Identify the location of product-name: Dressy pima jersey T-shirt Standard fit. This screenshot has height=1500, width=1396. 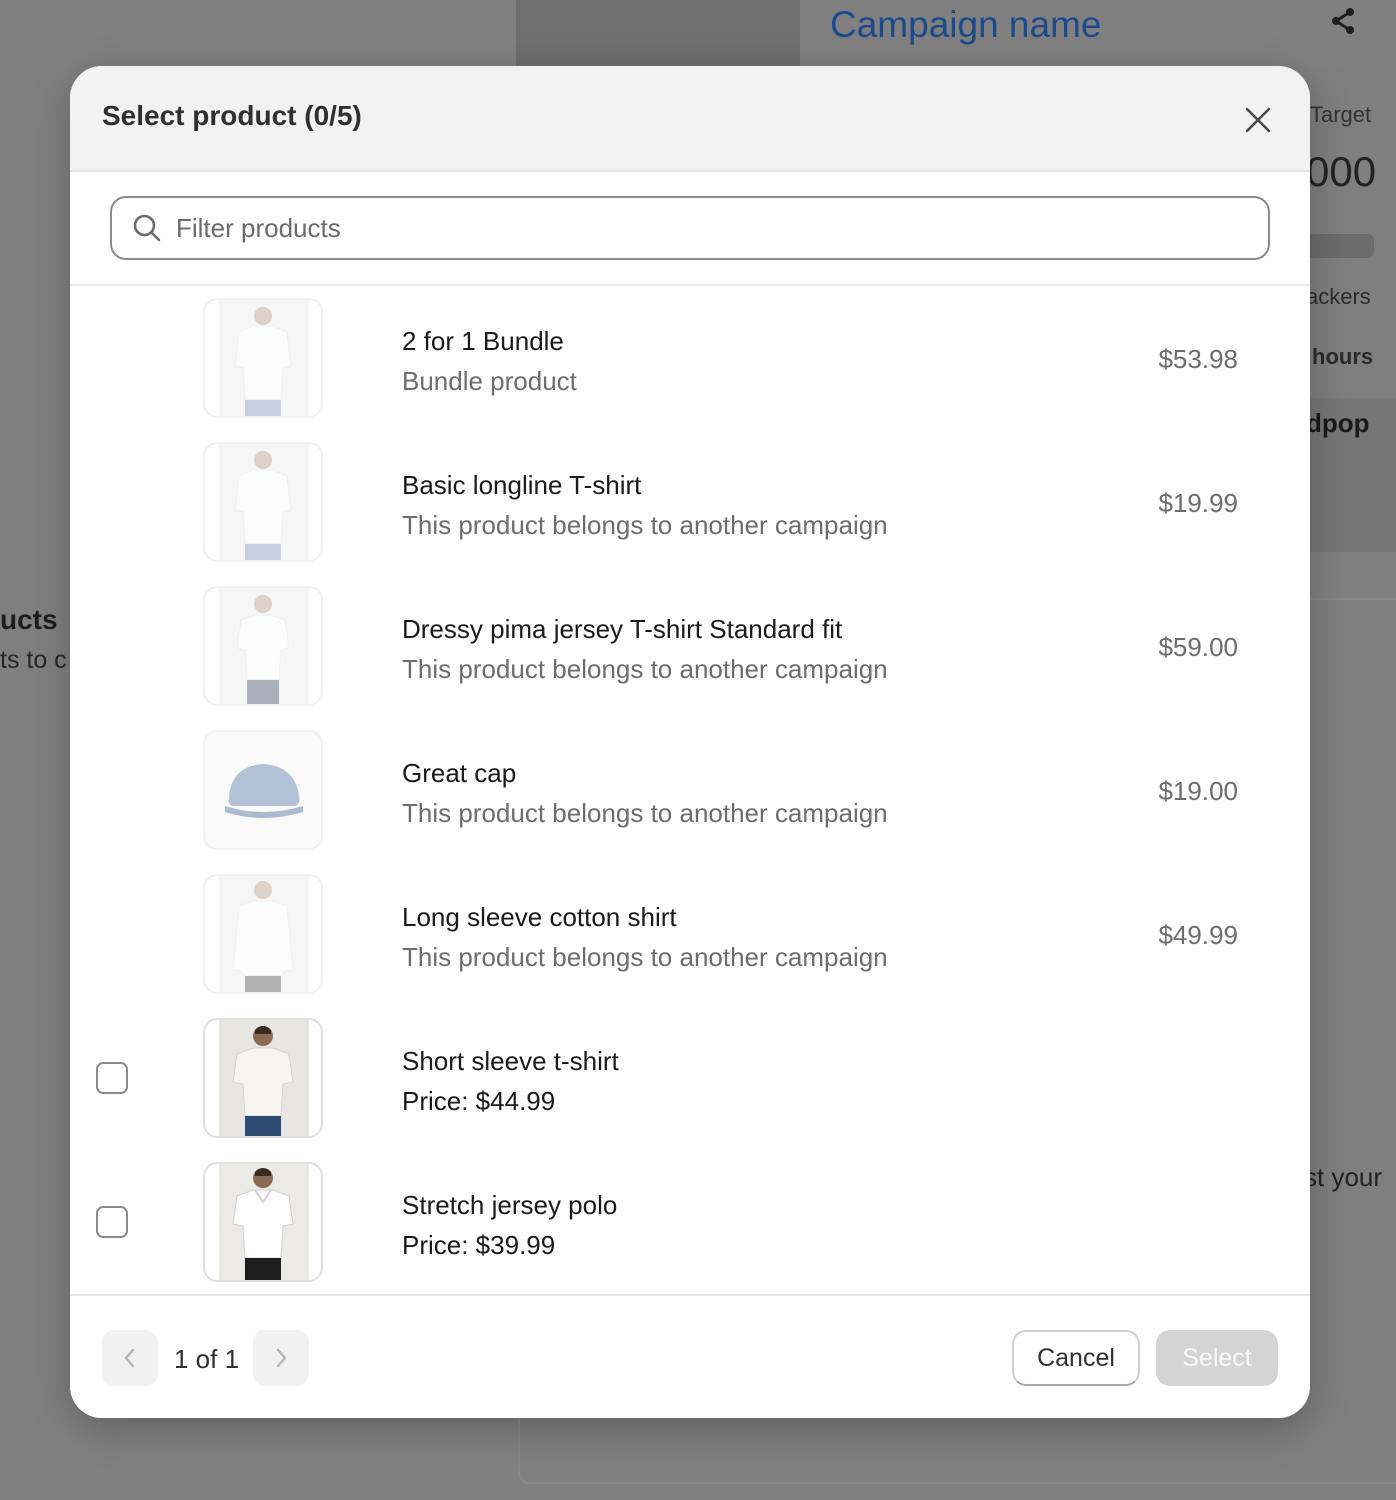
(622, 629).